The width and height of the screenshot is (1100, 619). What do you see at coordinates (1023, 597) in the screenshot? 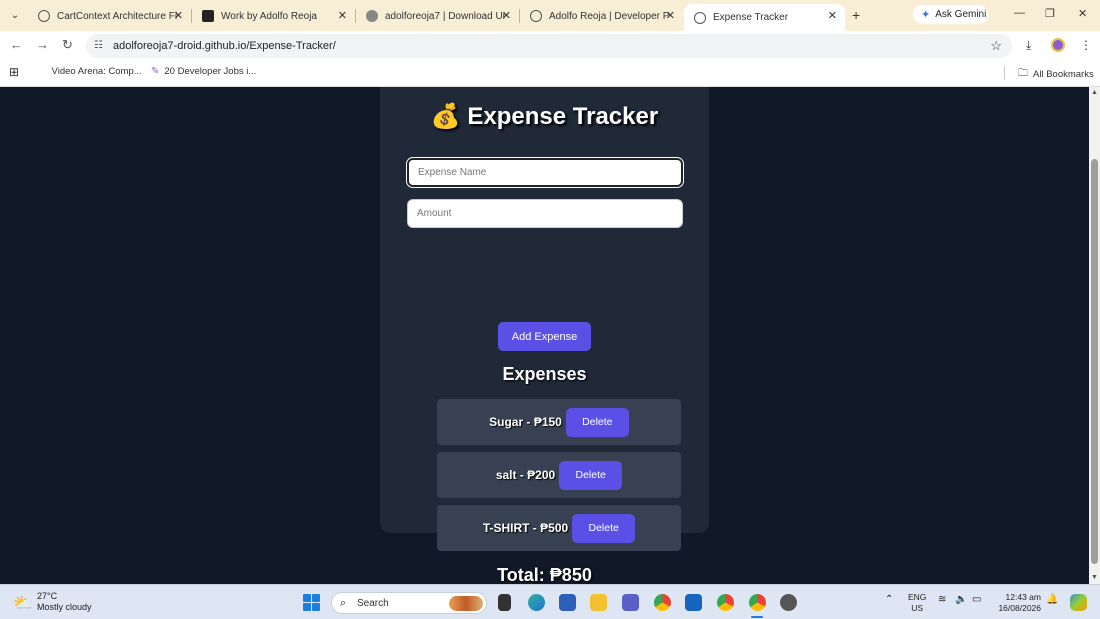
I see `time-text: 12:43 am` at bounding box center [1023, 597].